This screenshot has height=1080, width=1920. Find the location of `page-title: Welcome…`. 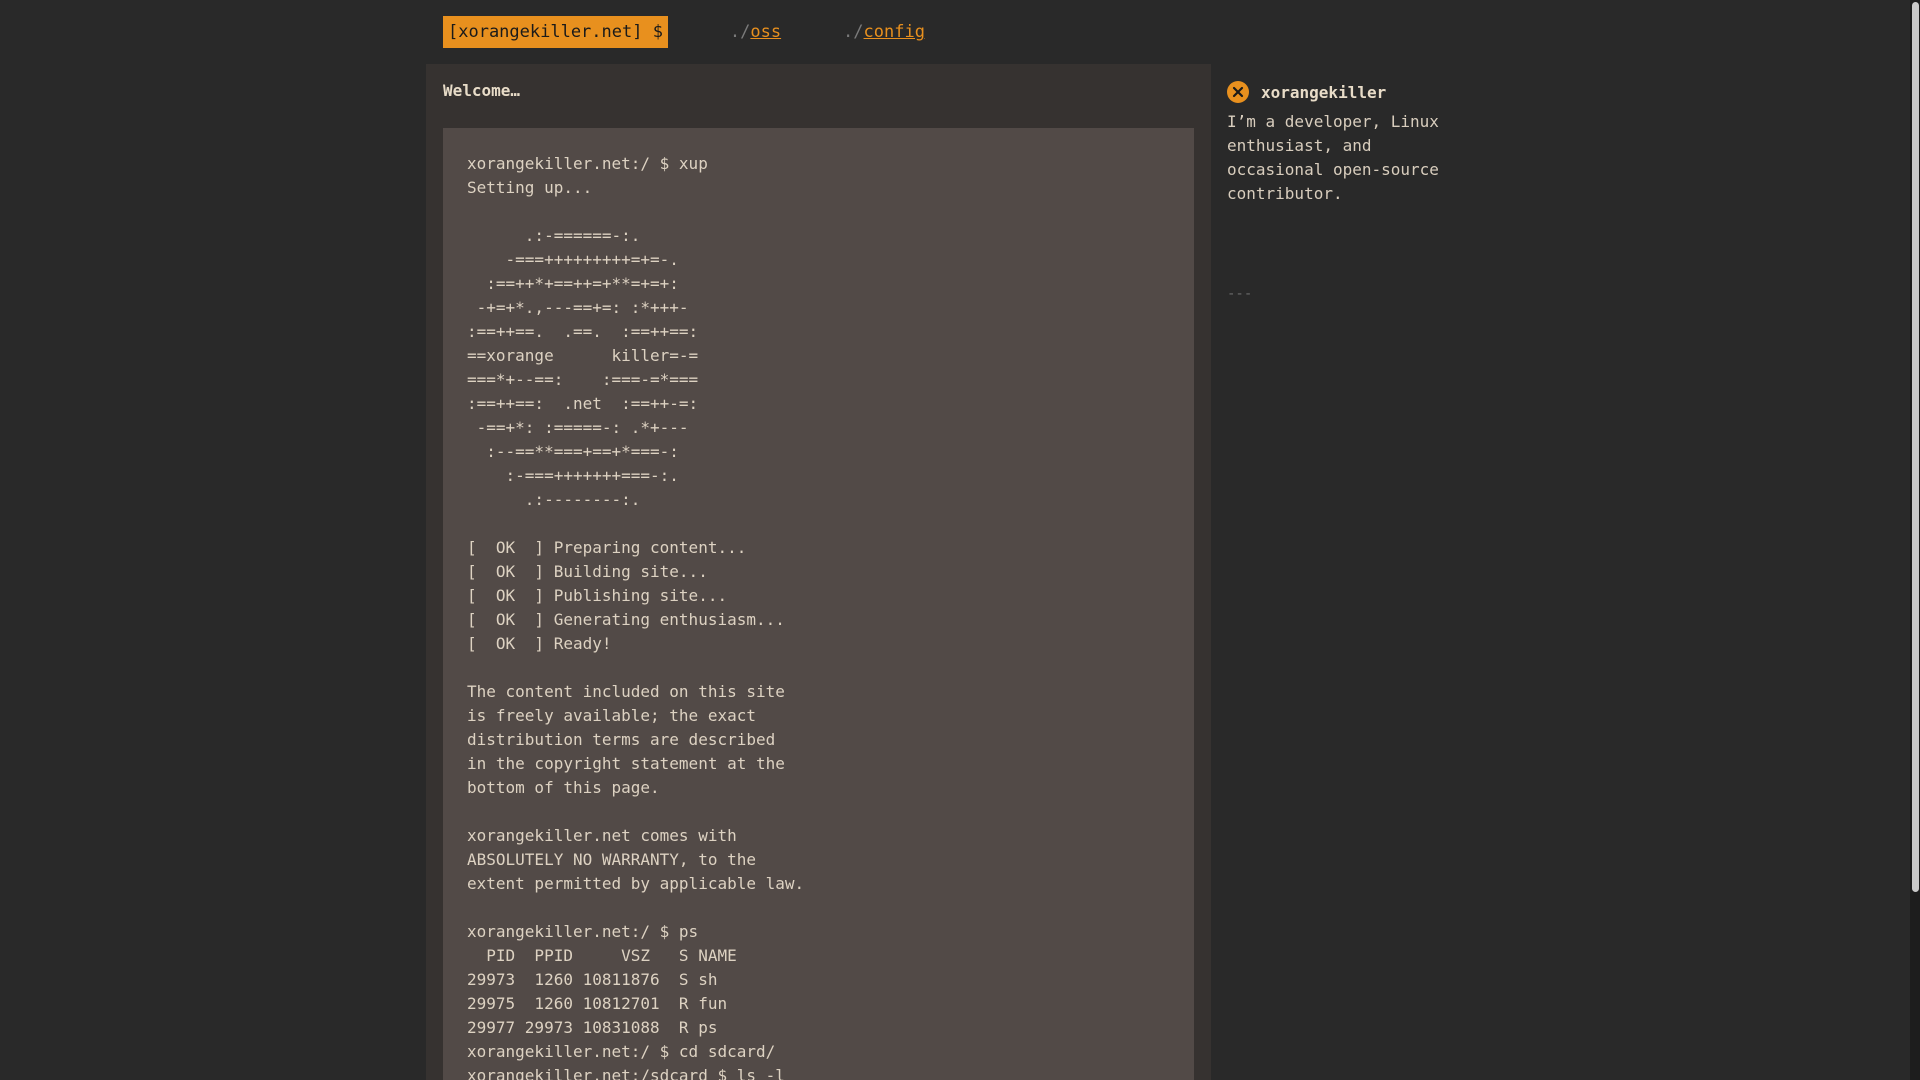

page-title: Welcome… is located at coordinates (482, 90).